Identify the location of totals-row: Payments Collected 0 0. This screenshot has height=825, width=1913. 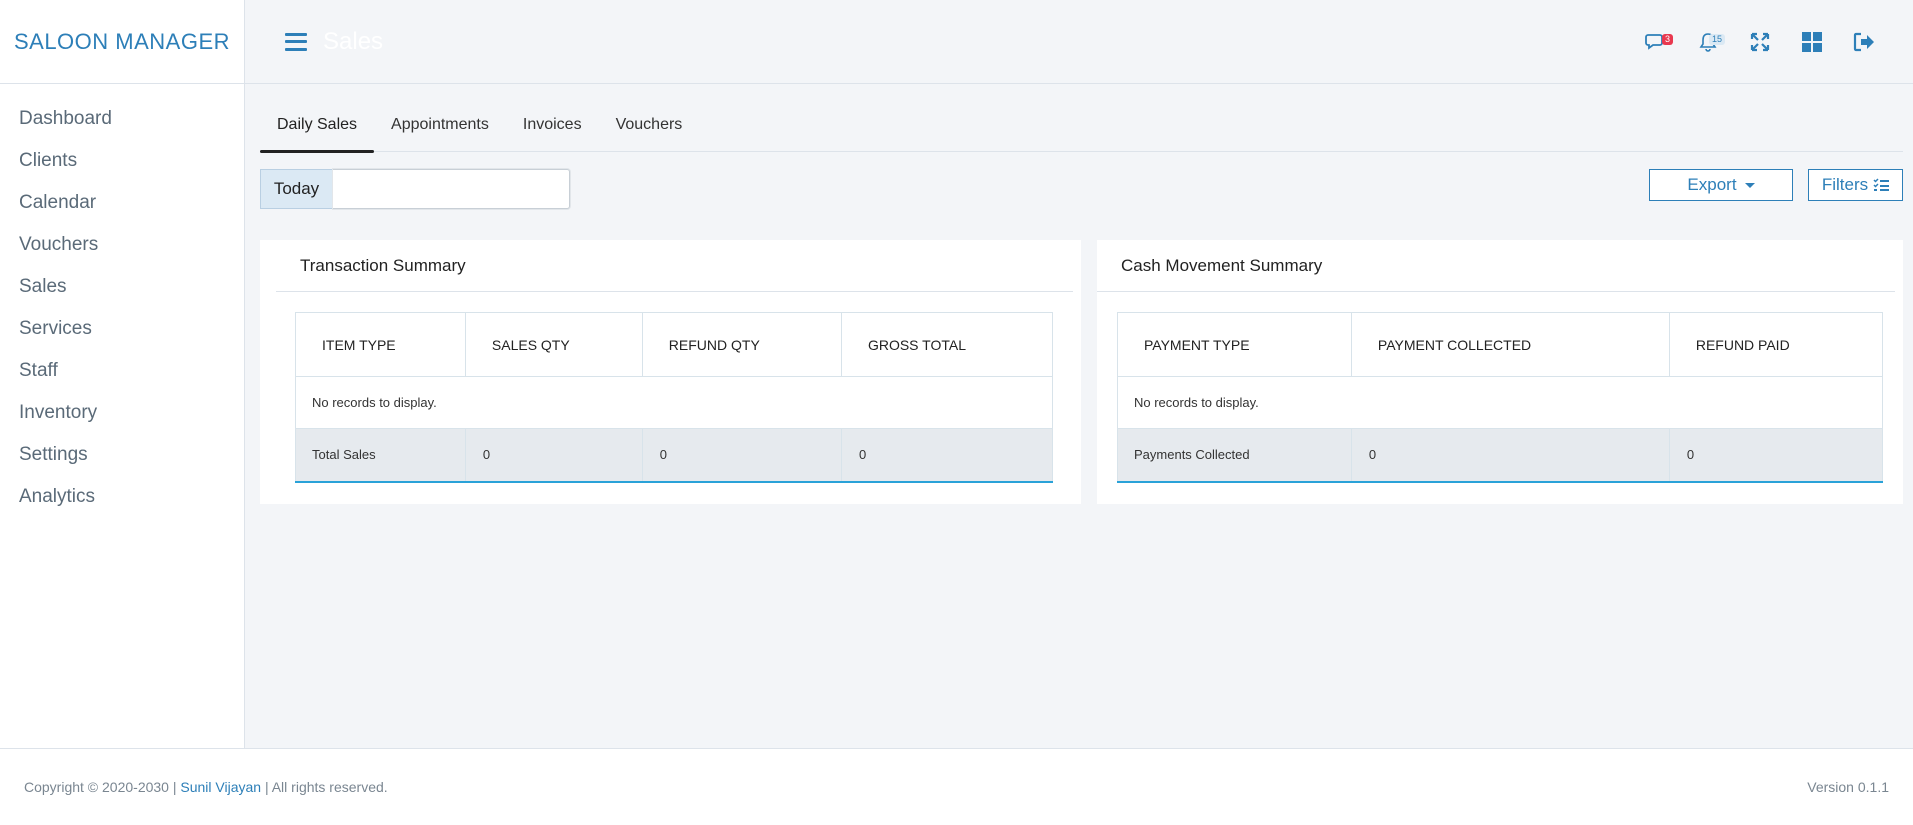
(1500, 455).